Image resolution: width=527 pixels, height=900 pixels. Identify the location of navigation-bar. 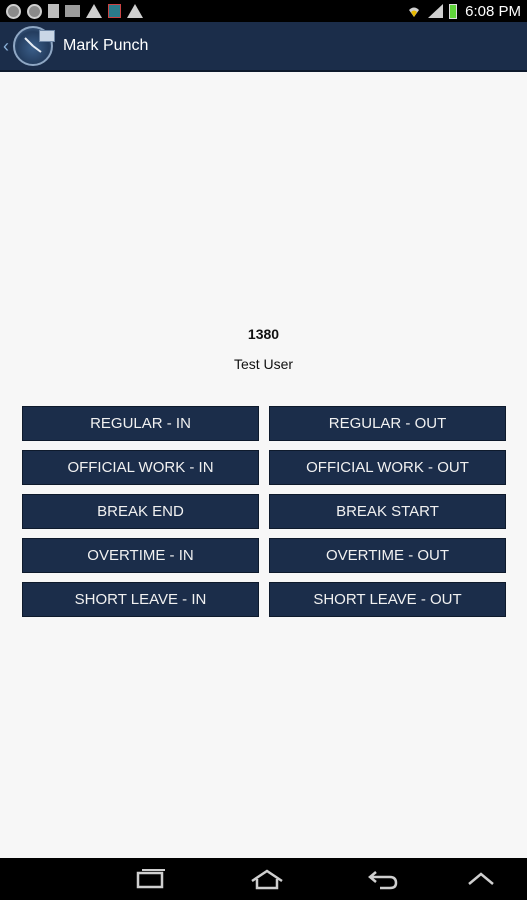
(263, 879).